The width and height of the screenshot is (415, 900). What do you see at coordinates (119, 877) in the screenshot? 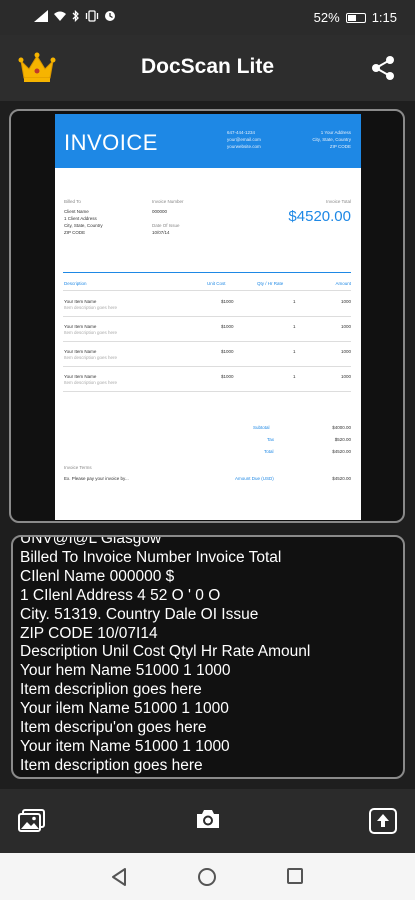
I see `back-icon` at bounding box center [119, 877].